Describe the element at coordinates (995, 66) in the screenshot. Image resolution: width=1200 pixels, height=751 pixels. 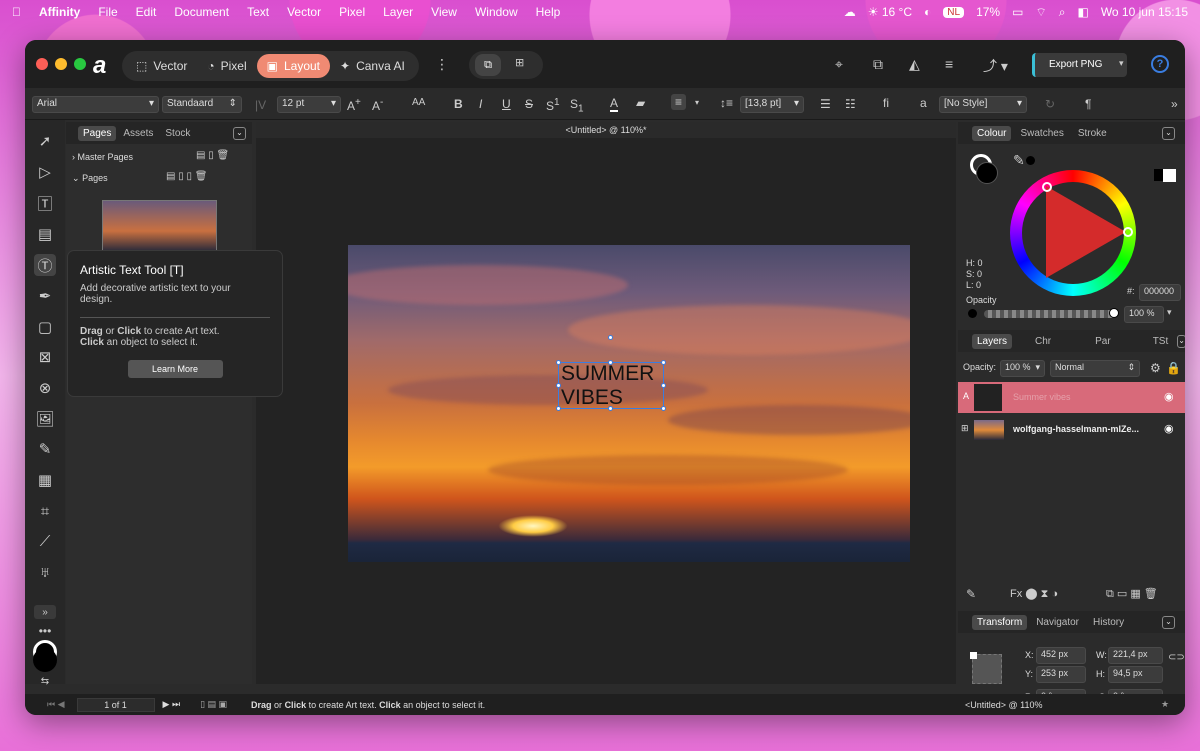
I see `boolean-operations-icon: ⤴ ▾` at that location.